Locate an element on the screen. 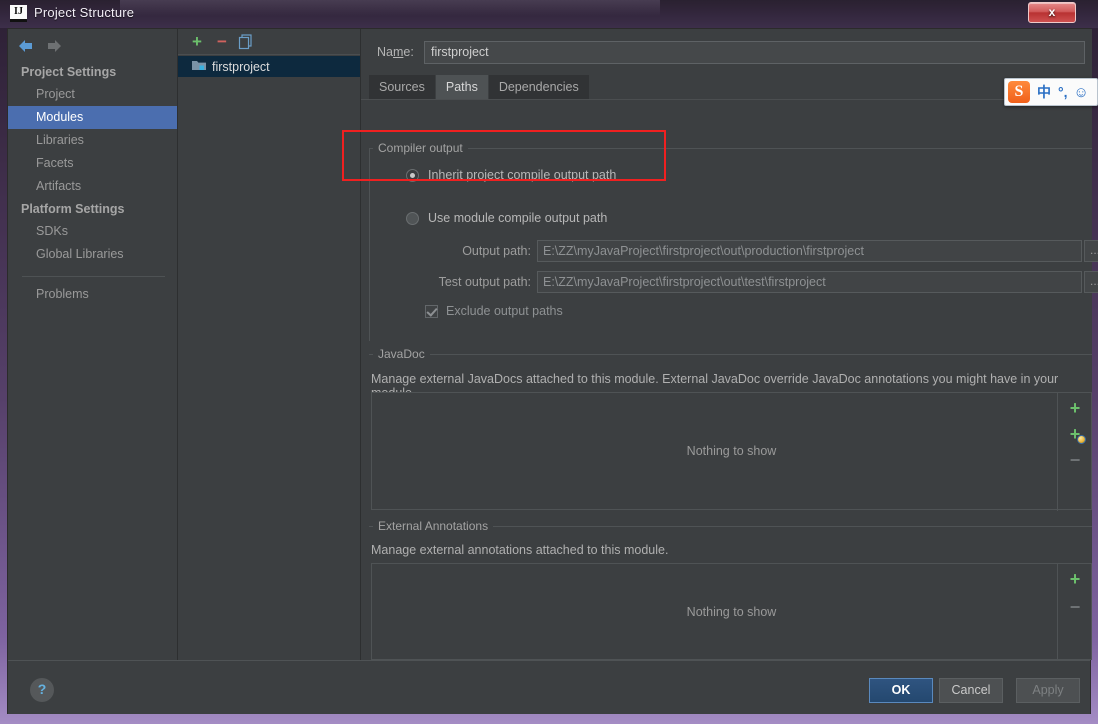 Image resolution: width=1098 pixels, height=724 pixels. use-module-compile-output-radio: Use module compile output path is located at coordinates (506, 218).